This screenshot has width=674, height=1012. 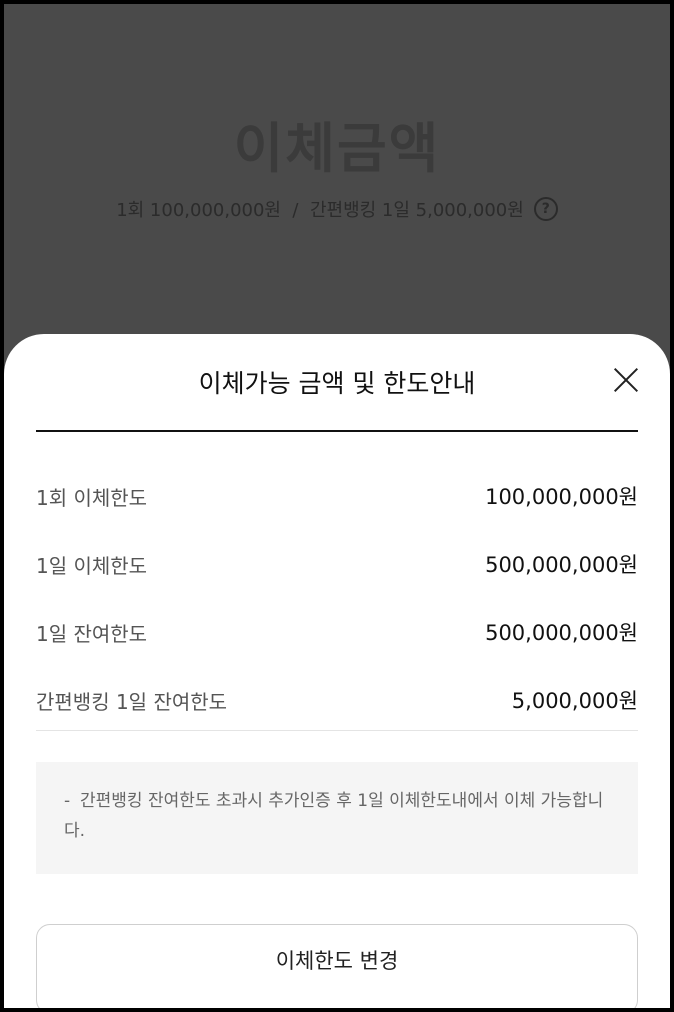 What do you see at coordinates (626, 380) in the screenshot?
I see `close-icon` at bounding box center [626, 380].